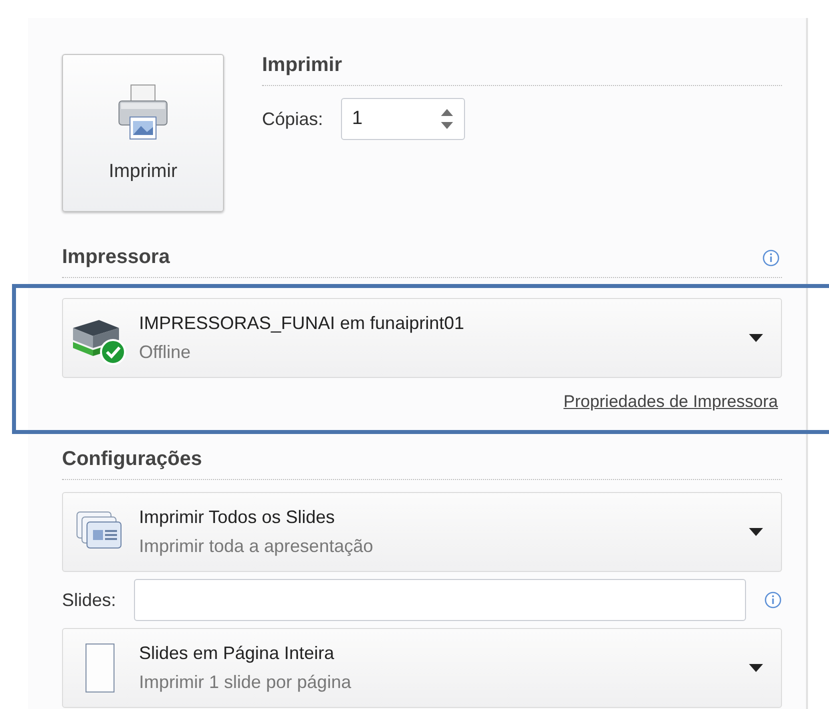  Describe the element at coordinates (237, 517) in the screenshot. I see `dropdown-title: Imprimir Todos os Slides` at that location.